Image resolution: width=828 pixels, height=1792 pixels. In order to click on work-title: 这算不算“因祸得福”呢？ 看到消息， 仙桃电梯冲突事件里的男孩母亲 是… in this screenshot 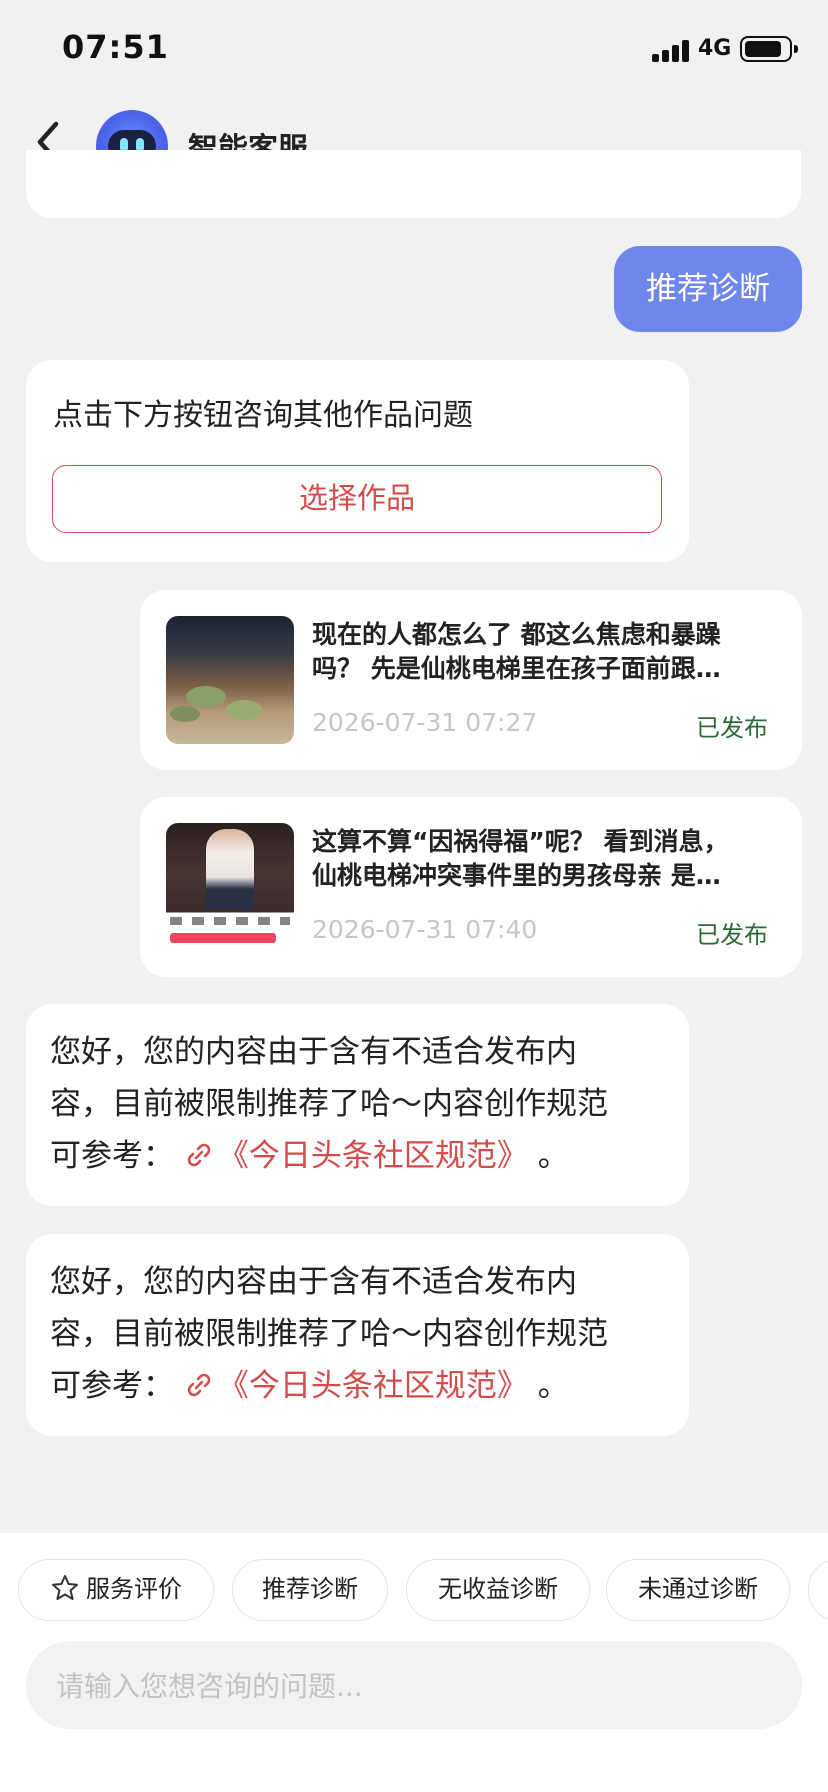, I will do `click(520, 858)`.